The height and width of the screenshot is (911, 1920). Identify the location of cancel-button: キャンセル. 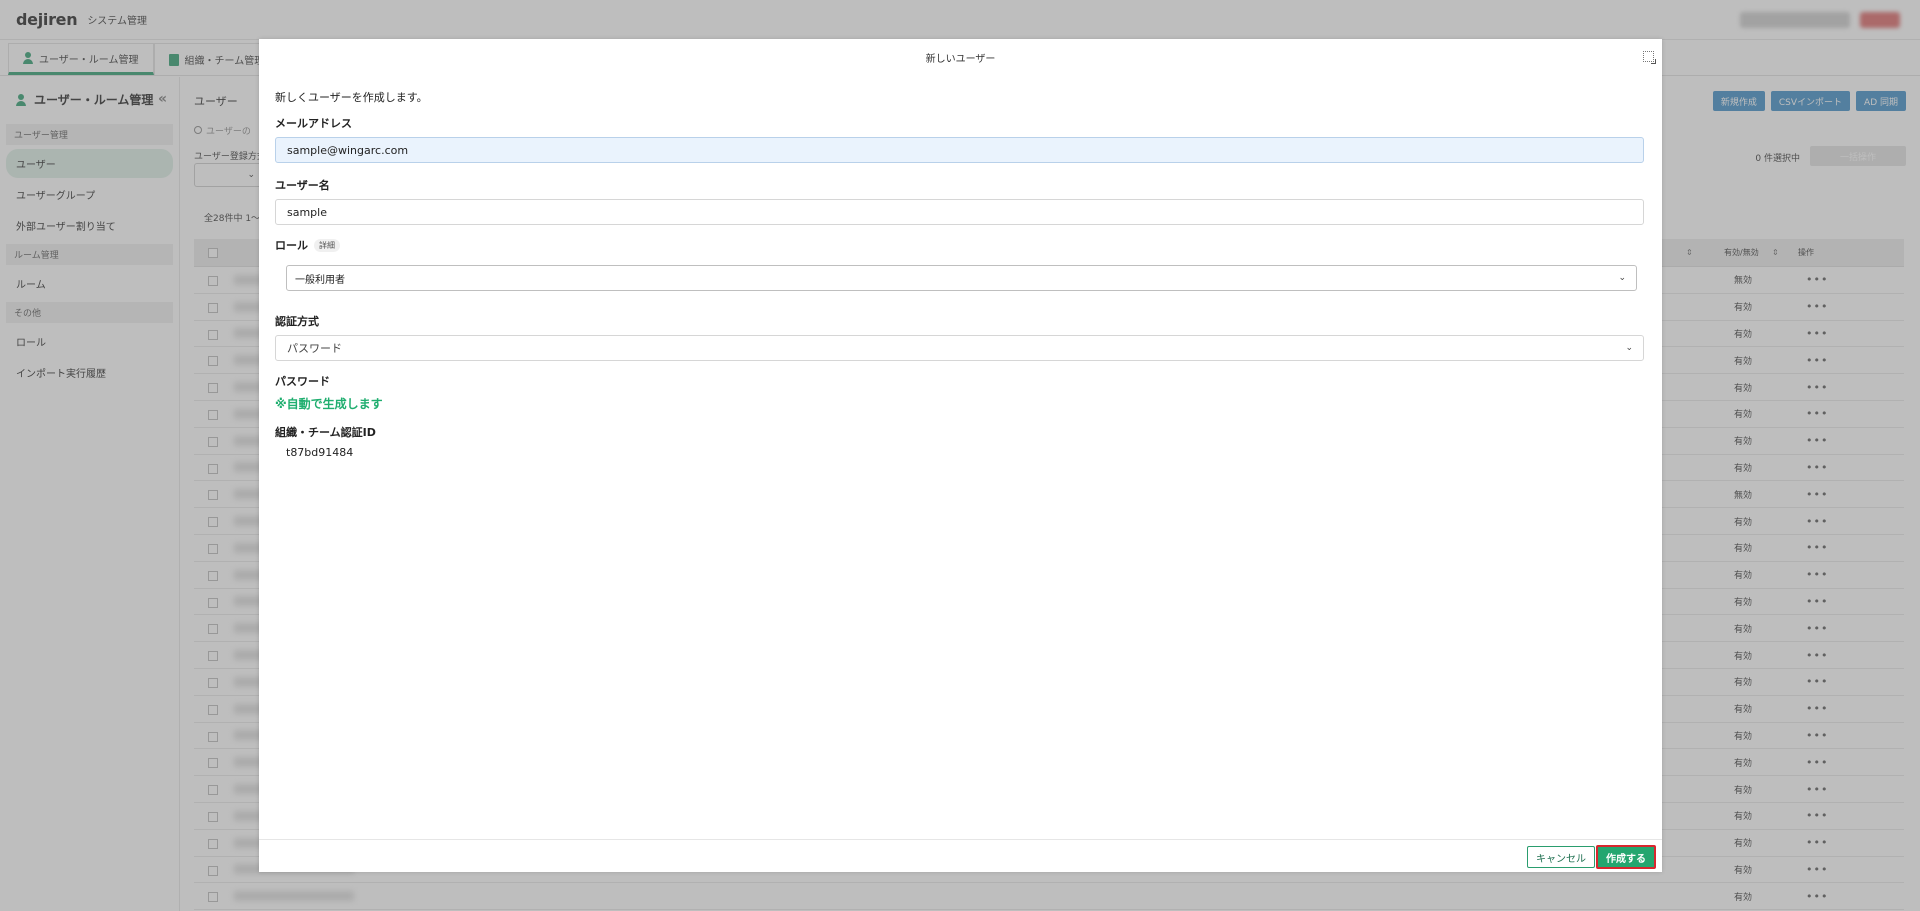
(1561, 857).